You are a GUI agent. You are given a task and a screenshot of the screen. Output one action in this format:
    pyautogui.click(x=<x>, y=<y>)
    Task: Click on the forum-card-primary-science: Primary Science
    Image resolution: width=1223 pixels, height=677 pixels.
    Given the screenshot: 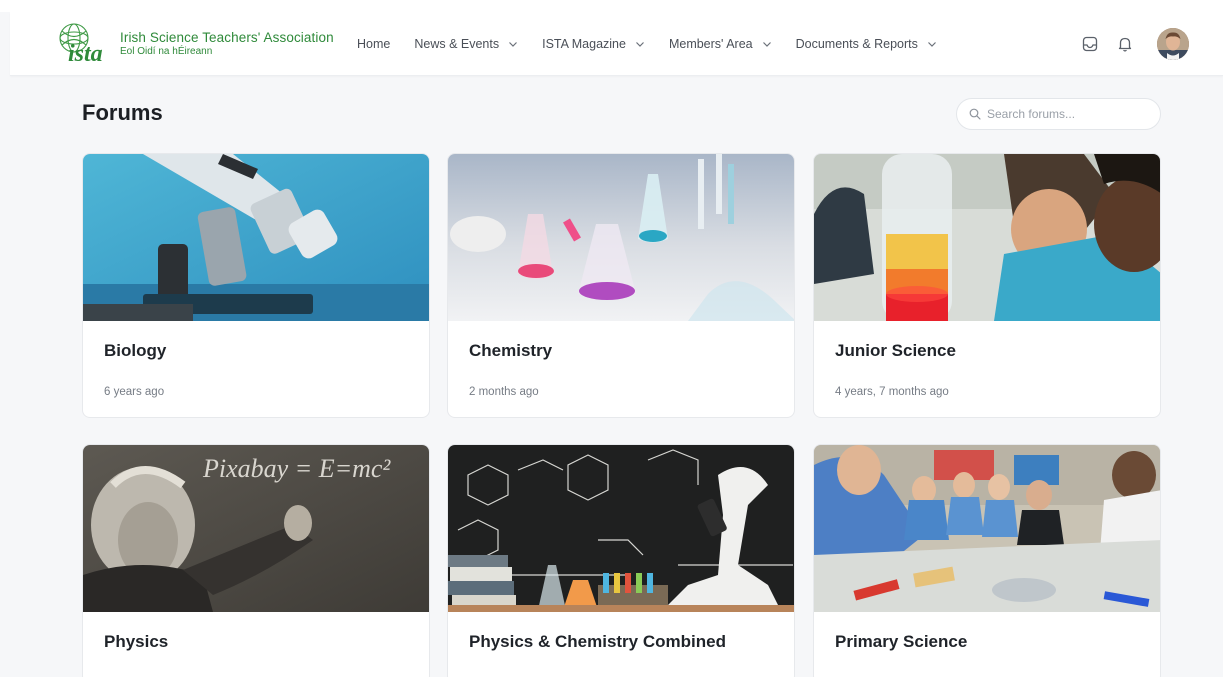 What is the action you would take?
    pyautogui.click(x=987, y=560)
    